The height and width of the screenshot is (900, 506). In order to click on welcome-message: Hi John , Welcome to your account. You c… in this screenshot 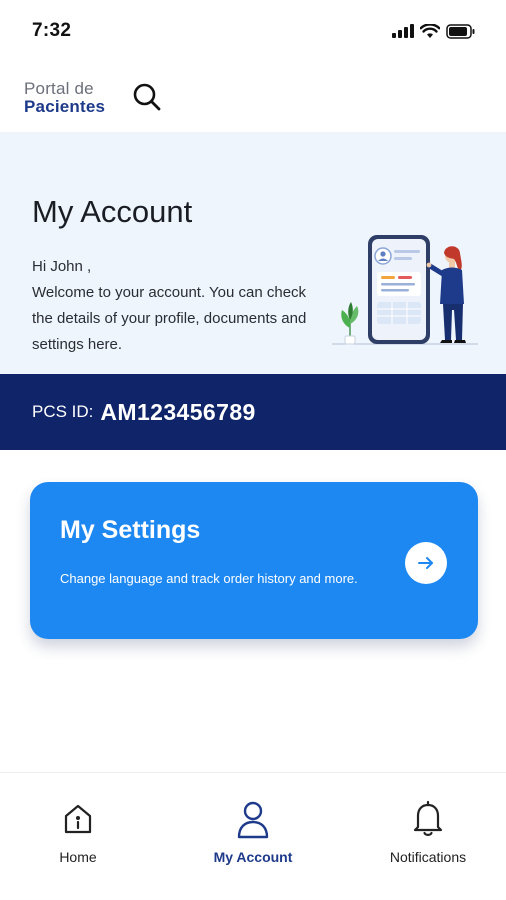, I will do `click(177, 306)`.